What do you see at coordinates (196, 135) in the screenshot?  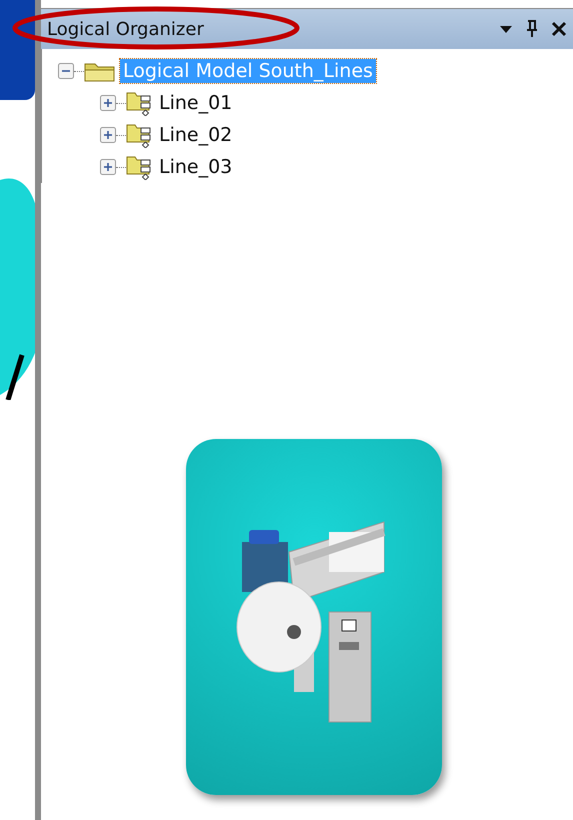 I see `tree-item: Line_02` at bounding box center [196, 135].